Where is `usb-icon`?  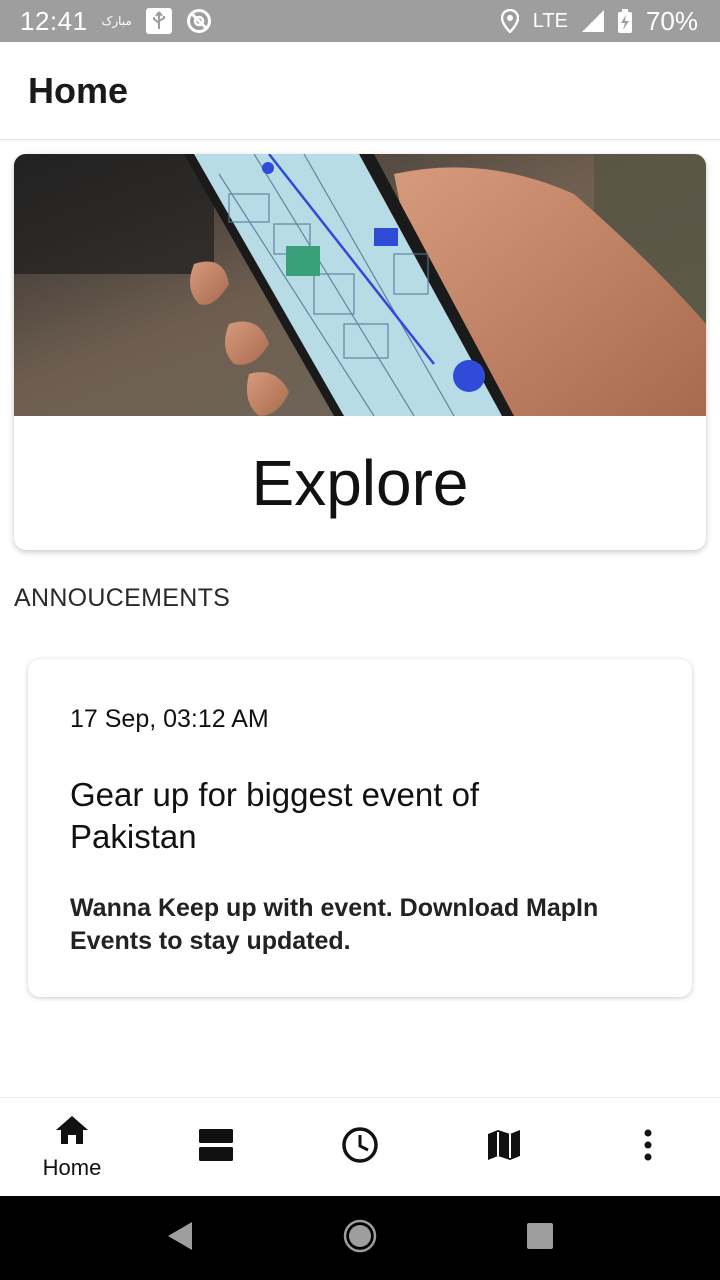 usb-icon is located at coordinates (158, 21).